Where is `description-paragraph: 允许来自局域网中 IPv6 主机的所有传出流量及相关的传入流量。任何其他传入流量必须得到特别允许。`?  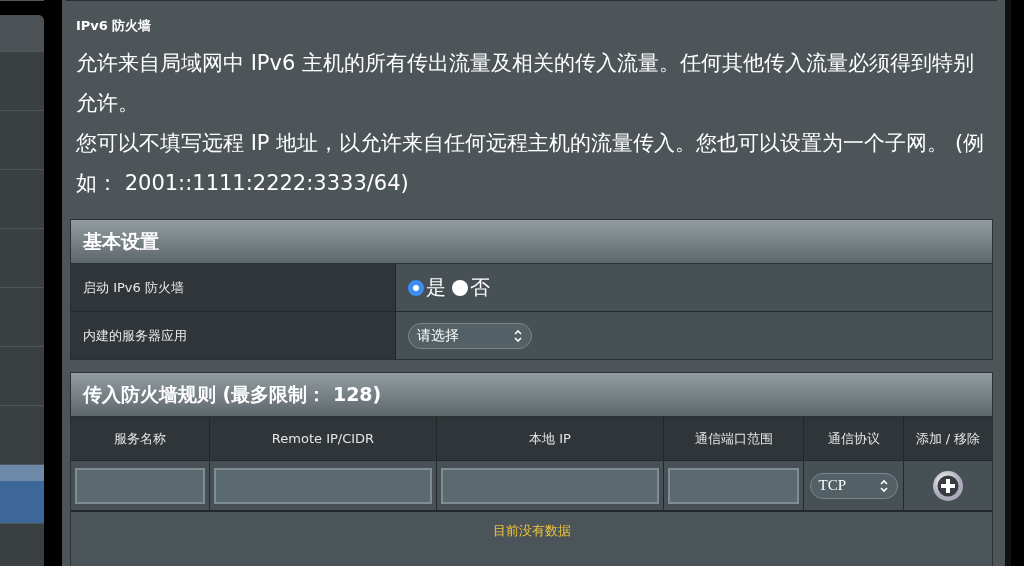 description-paragraph: 允许来自局域网中 IPv6 主机的所有传出流量及相关的传入流量。任何其他传入流量必须得到特别允许。 is located at coordinates (525, 83).